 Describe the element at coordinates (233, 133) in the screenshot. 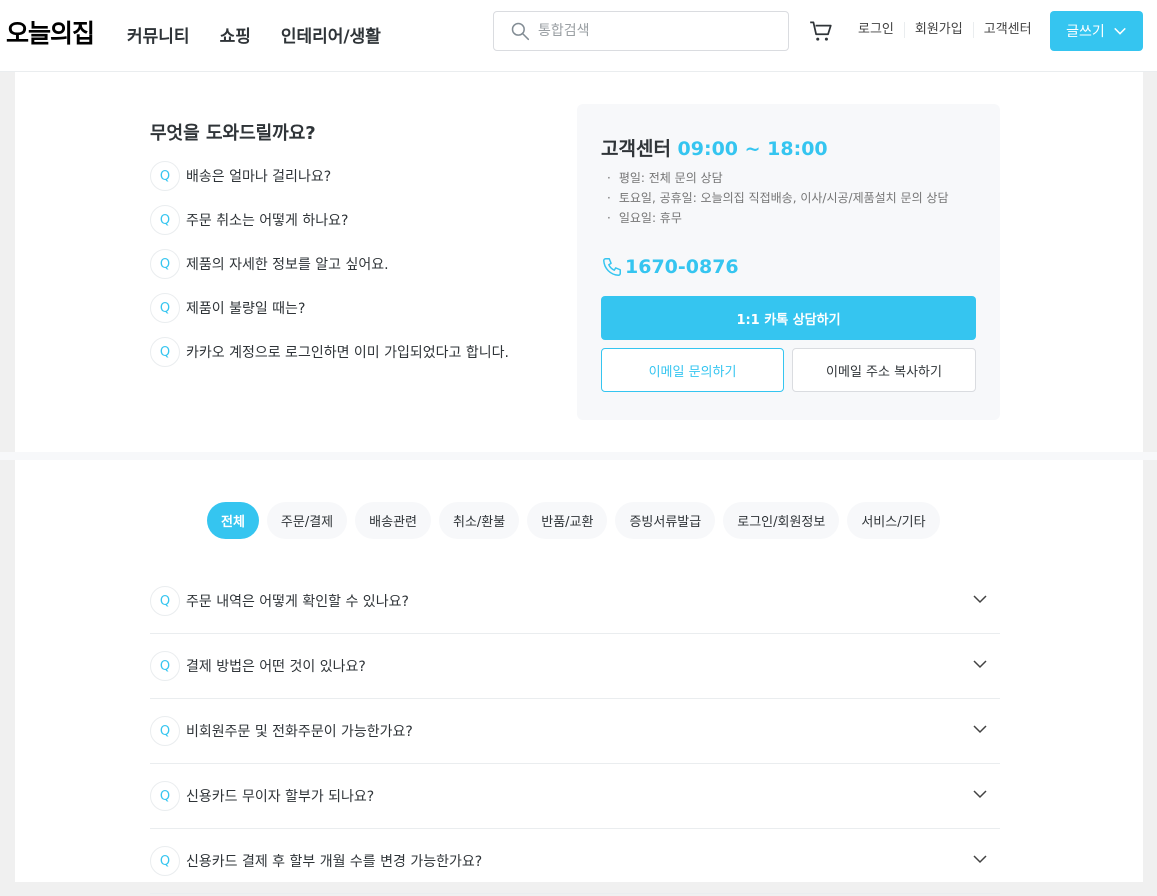

I see `help-title: 무엇을 도와드릴까요?` at that location.